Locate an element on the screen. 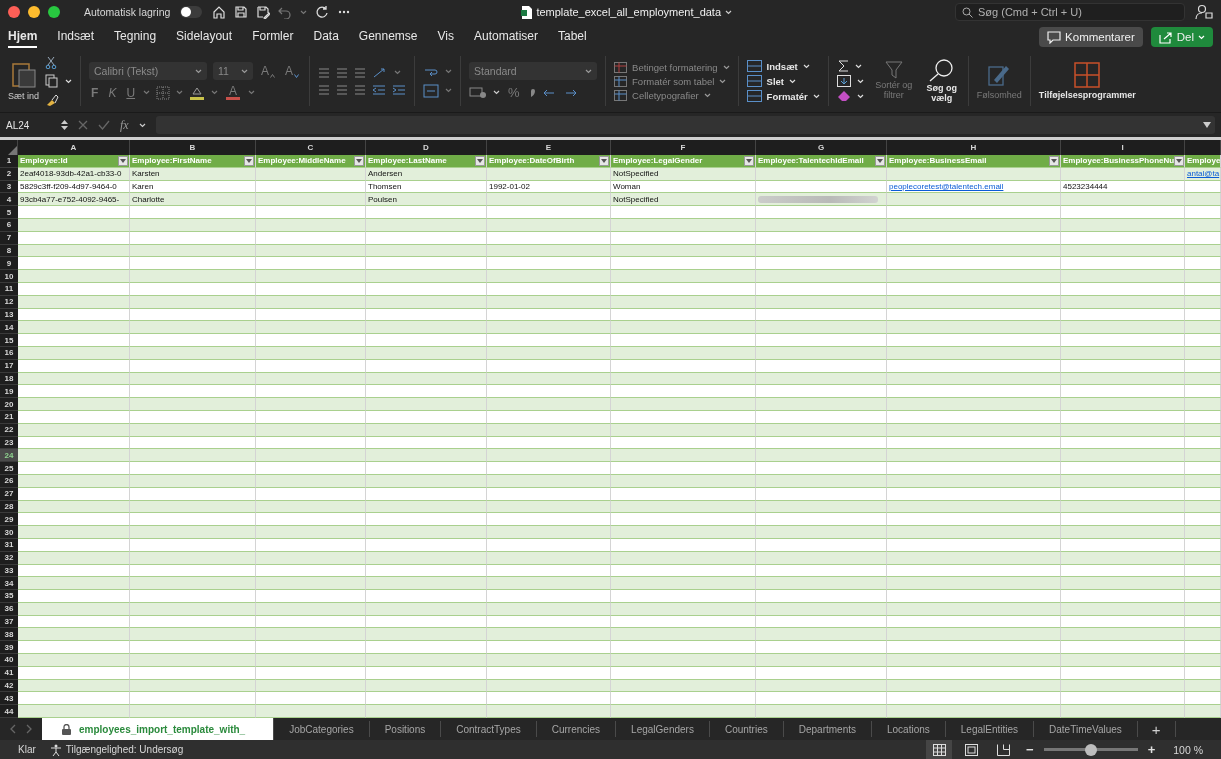  row-header: 43 is located at coordinates (9, 699).